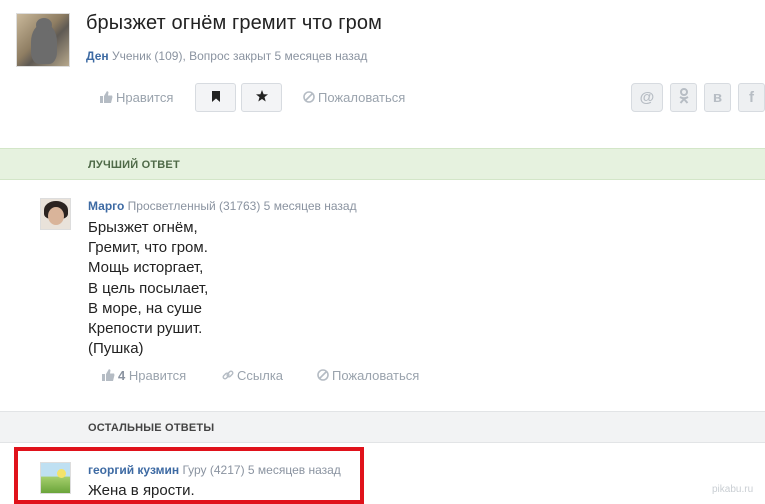 This screenshot has height=504, width=765. I want to click on share-facebook-button: f, so click(751, 97).